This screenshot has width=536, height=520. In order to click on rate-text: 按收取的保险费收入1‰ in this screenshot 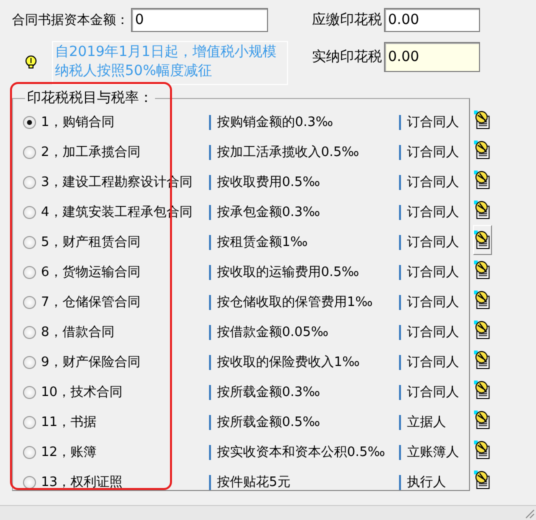, I will do `click(288, 362)`.